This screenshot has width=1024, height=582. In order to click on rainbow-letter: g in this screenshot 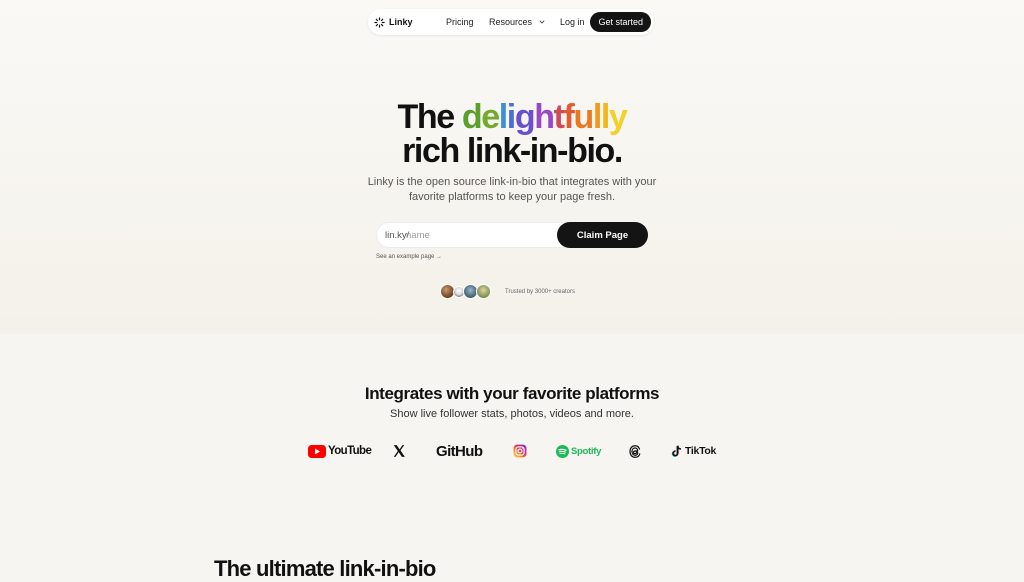, I will do `click(525, 117)`.